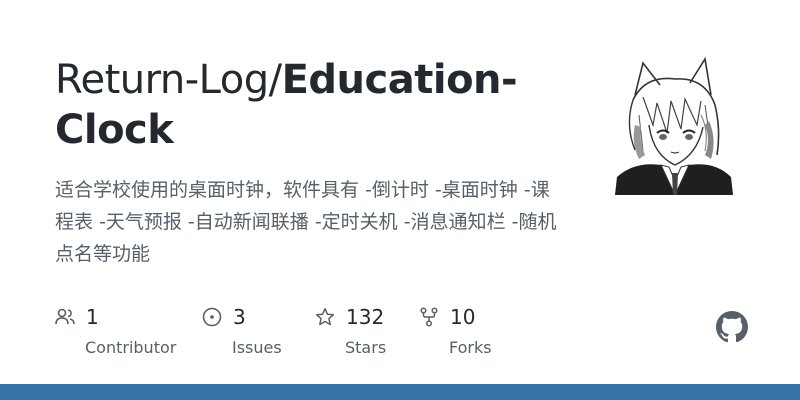  What do you see at coordinates (732, 327) in the screenshot?
I see `github-mark-icon` at bounding box center [732, 327].